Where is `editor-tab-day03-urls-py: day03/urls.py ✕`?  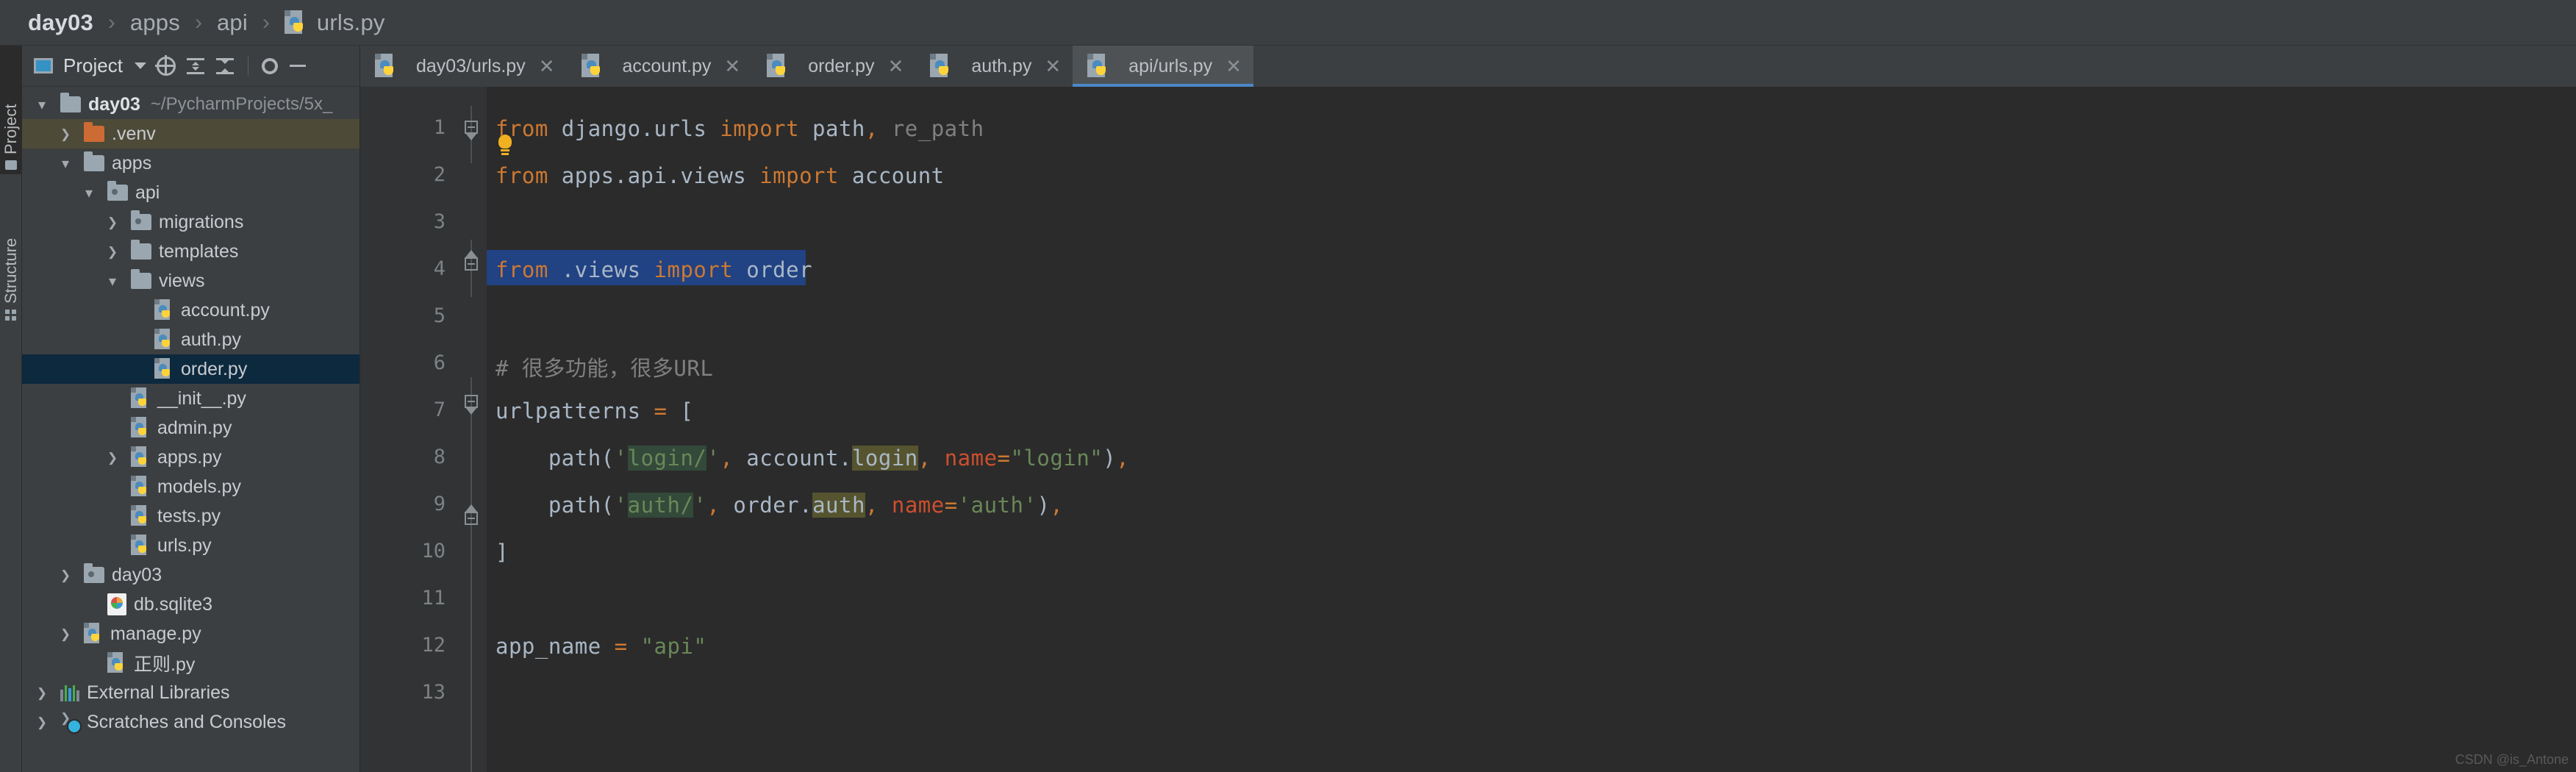 editor-tab-day03-urls-py: day03/urls.py ✕ is located at coordinates (464, 66).